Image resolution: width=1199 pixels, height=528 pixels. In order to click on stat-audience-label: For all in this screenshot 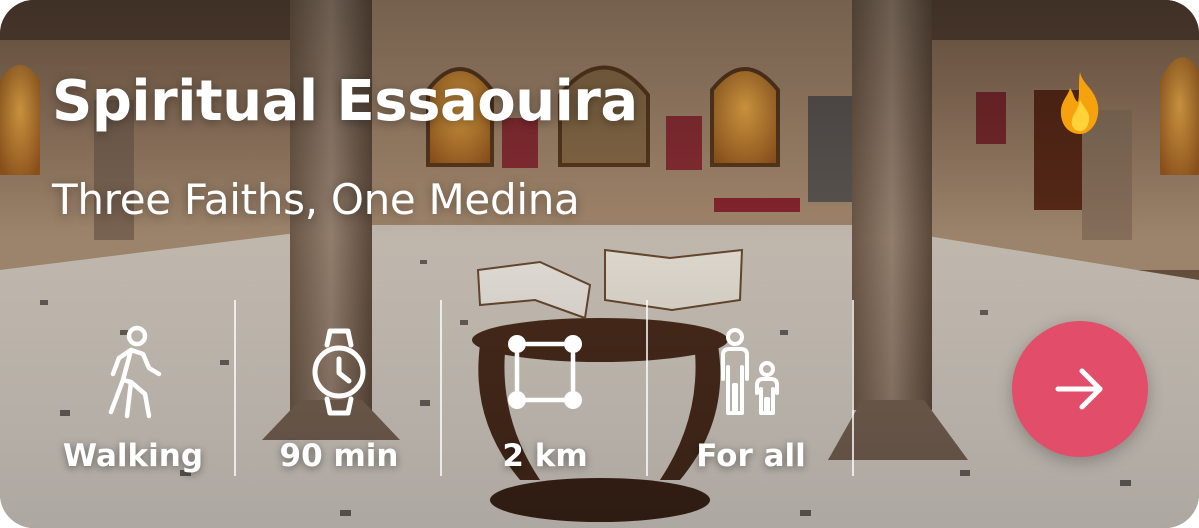, I will do `click(751, 456)`.